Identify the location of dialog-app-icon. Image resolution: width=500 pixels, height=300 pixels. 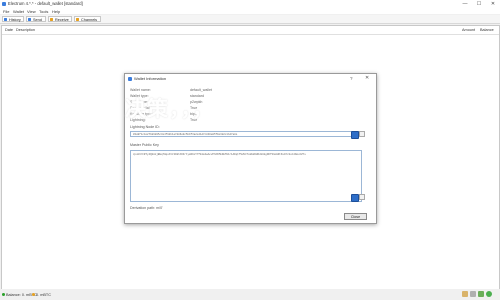
(130, 78).